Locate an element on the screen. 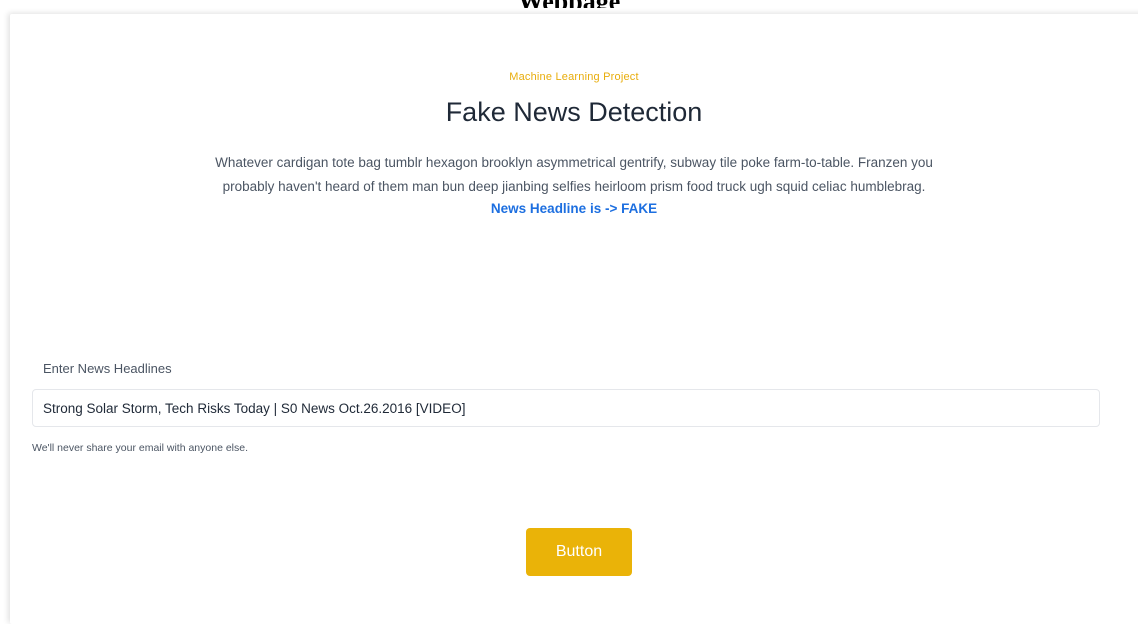 The width and height of the screenshot is (1138, 624). page-caption: Webpage is located at coordinates (569, 4).